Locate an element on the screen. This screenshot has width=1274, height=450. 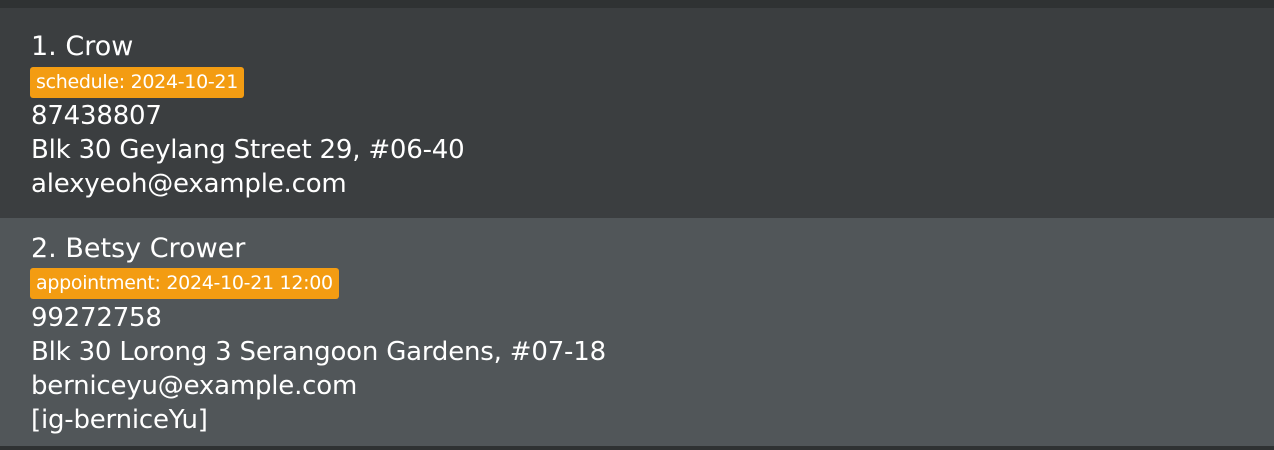
email-text: berniceyu@example.com is located at coordinates (194, 386).